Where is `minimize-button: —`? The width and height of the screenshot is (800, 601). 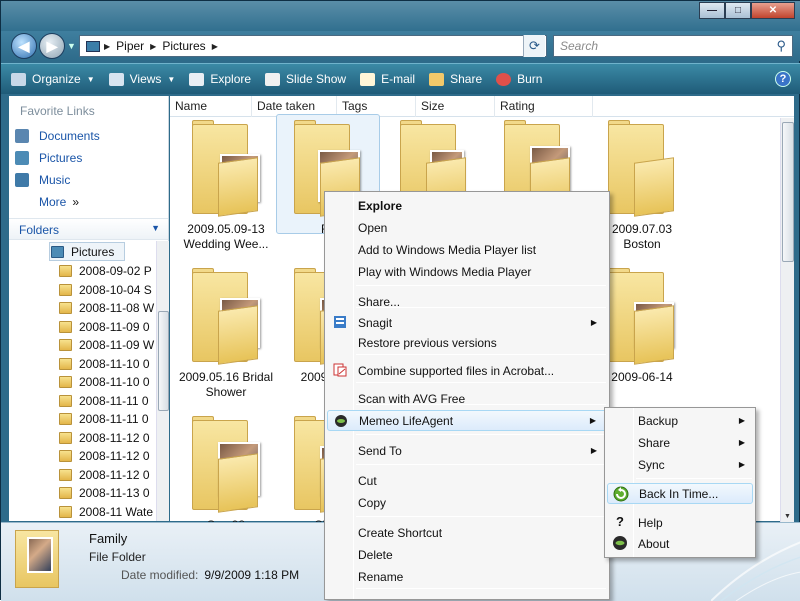
minimize-button: — is located at coordinates (712, 10).